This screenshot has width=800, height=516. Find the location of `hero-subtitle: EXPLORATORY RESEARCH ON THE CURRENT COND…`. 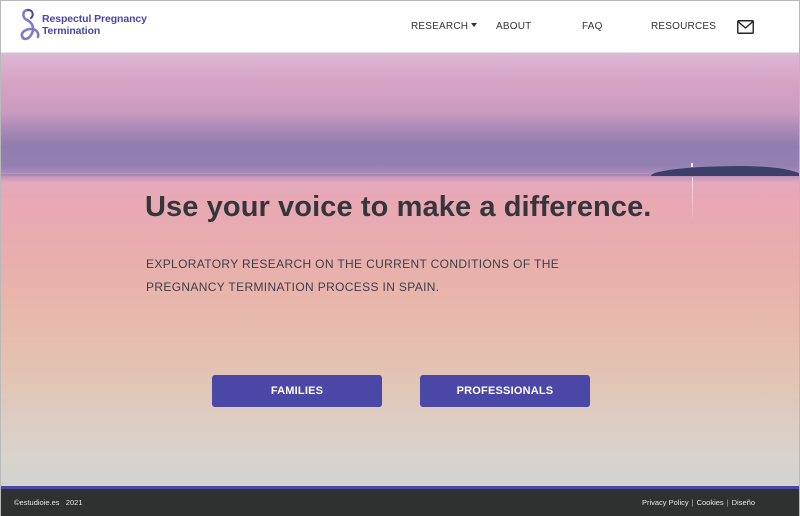

hero-subtitle: EXPLORATORY RESEARCH ON THE CURRENT COND… is located at coordinates (353, 275).